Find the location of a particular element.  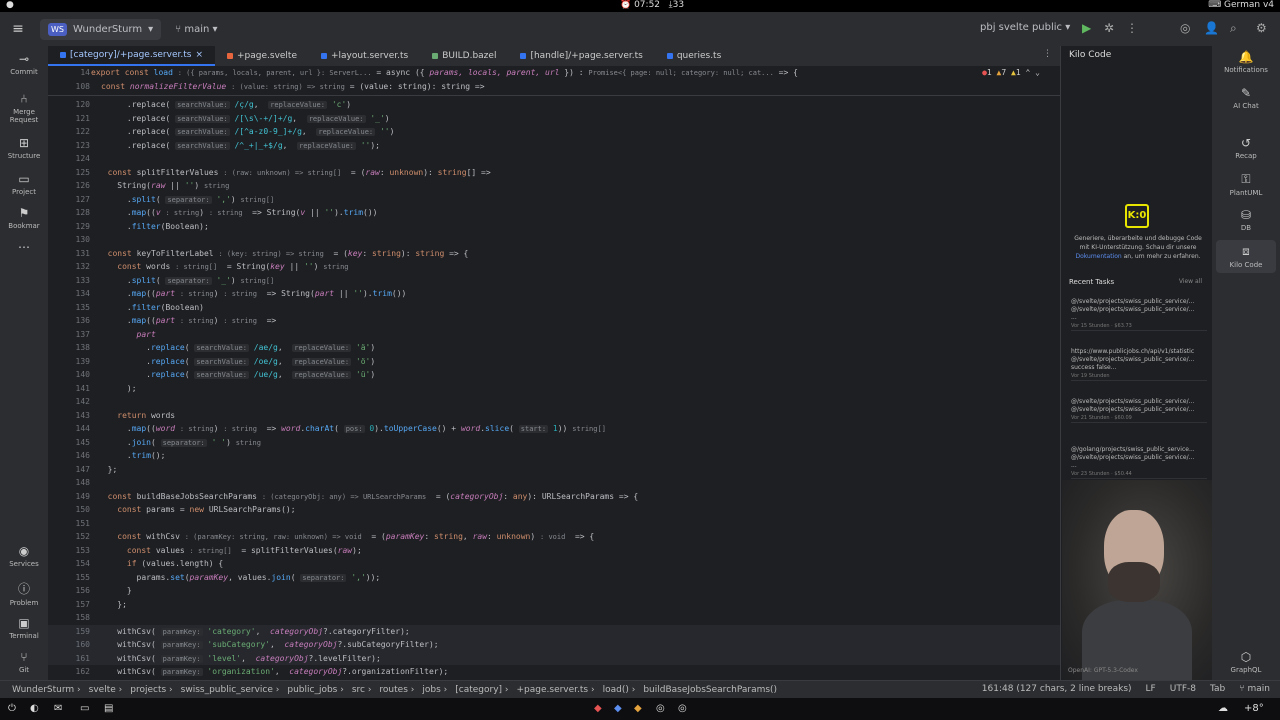

code-line: 151 is located at coordinates (554, 524).